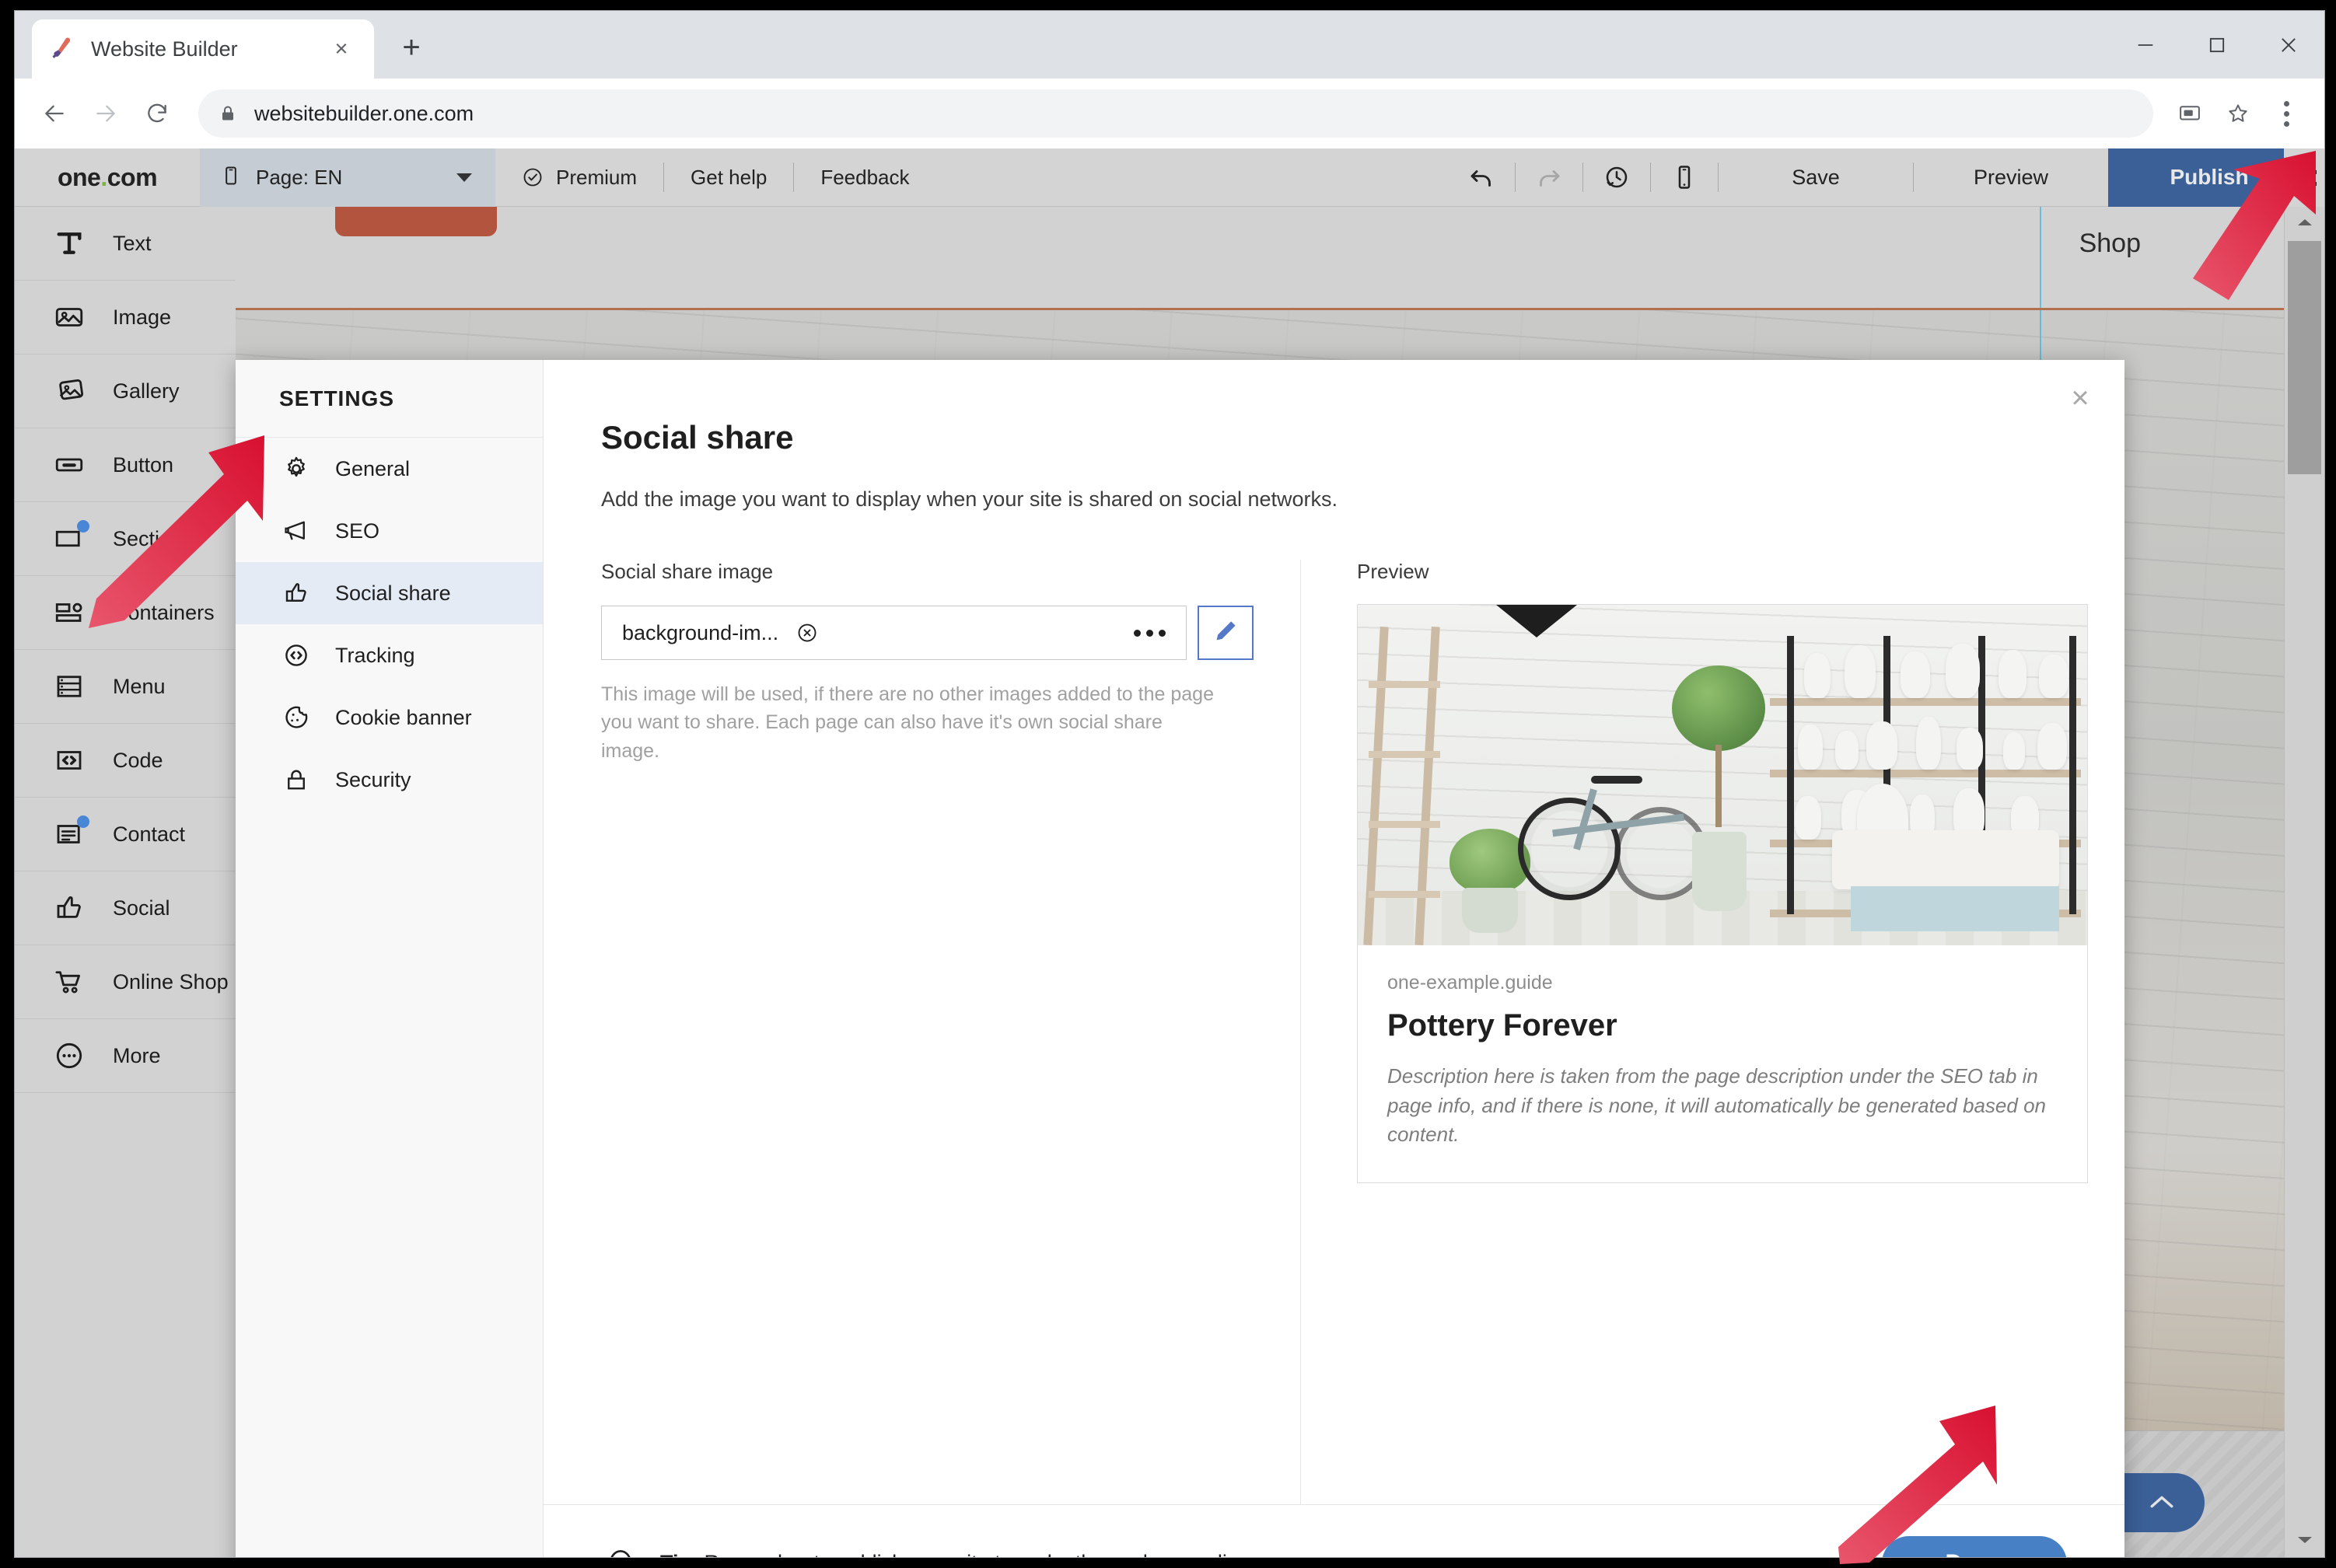 The image size is (2336, 1568). I want to click on one-com-logo: one.com, so click(108, 177).